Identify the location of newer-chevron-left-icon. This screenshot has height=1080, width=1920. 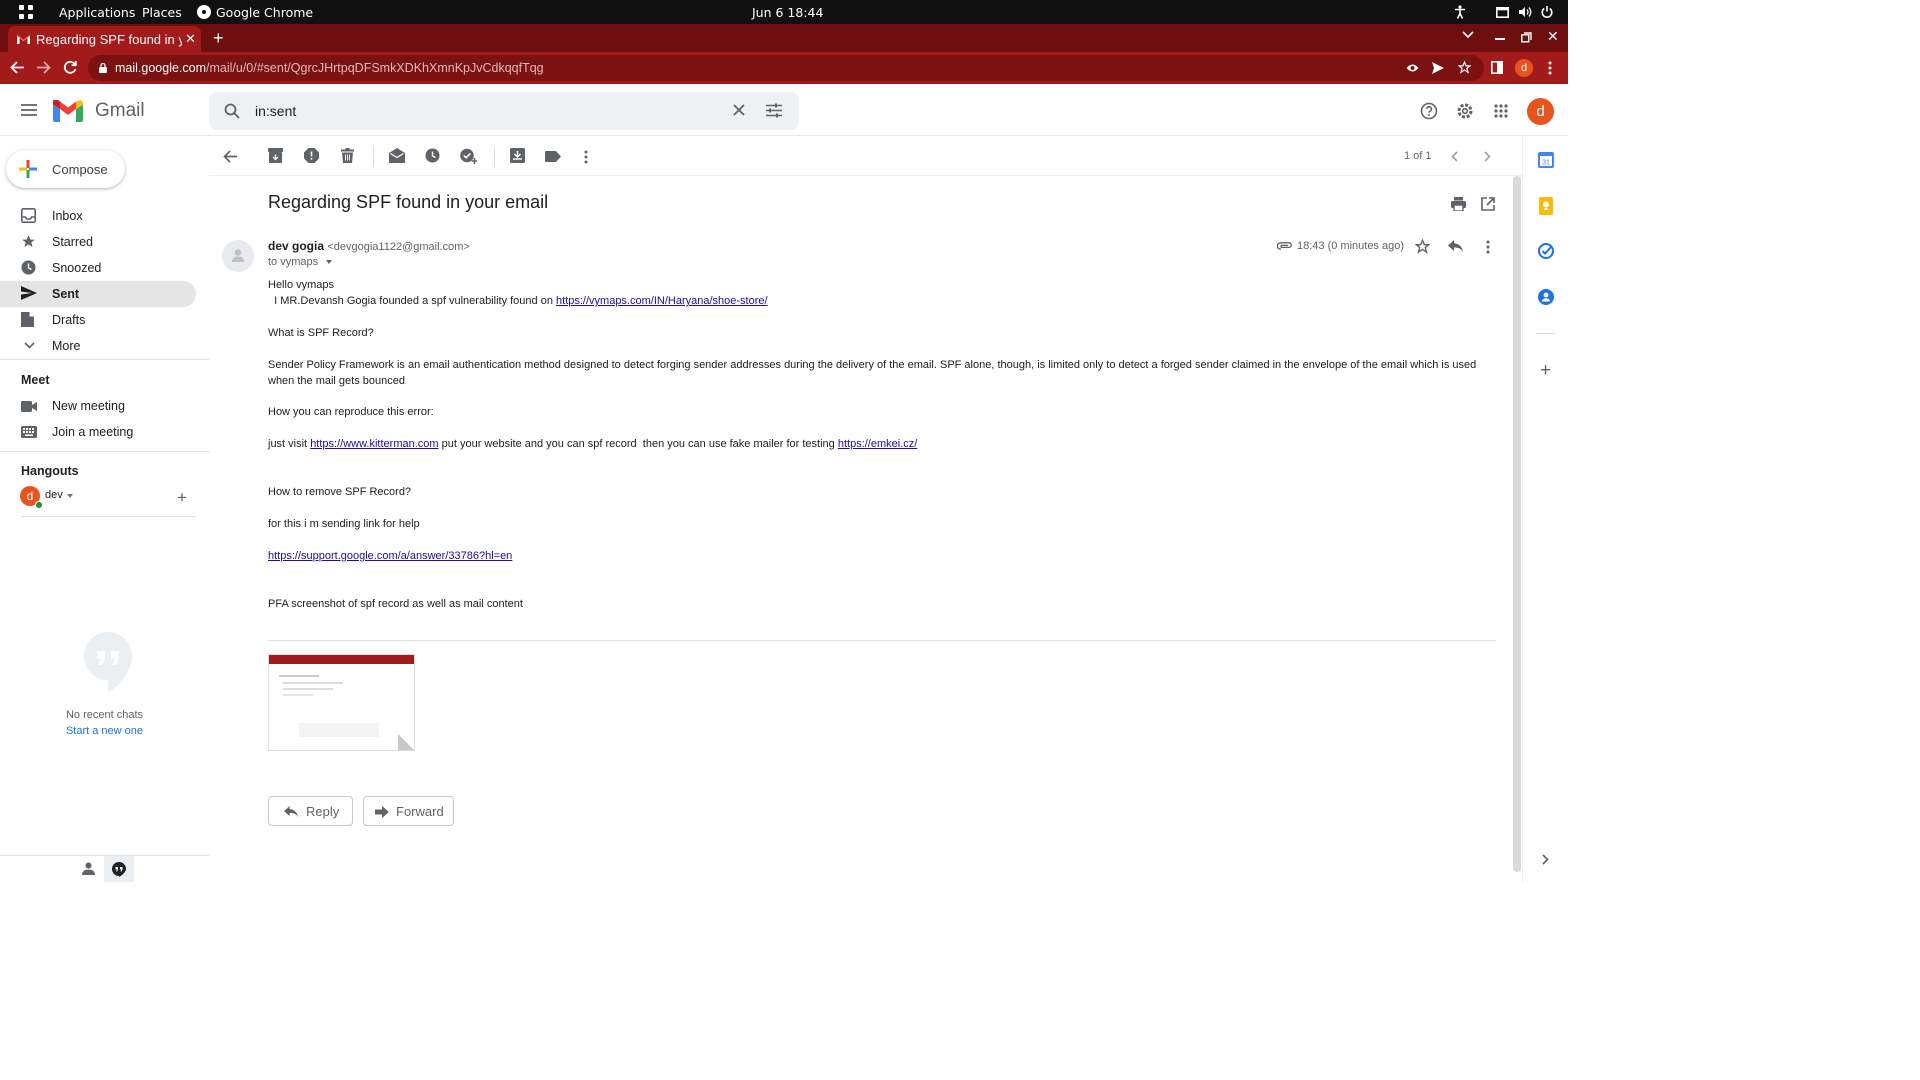
(1454, 156).